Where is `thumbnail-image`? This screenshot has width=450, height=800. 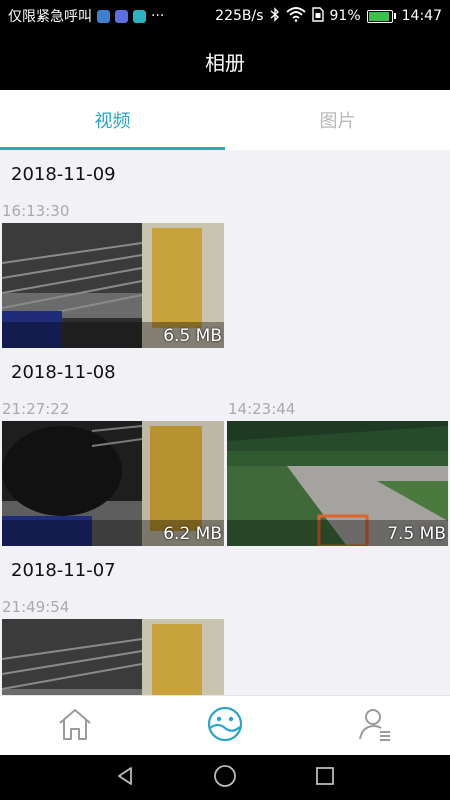 thumbnail-image is located at coordinates (113, 657).